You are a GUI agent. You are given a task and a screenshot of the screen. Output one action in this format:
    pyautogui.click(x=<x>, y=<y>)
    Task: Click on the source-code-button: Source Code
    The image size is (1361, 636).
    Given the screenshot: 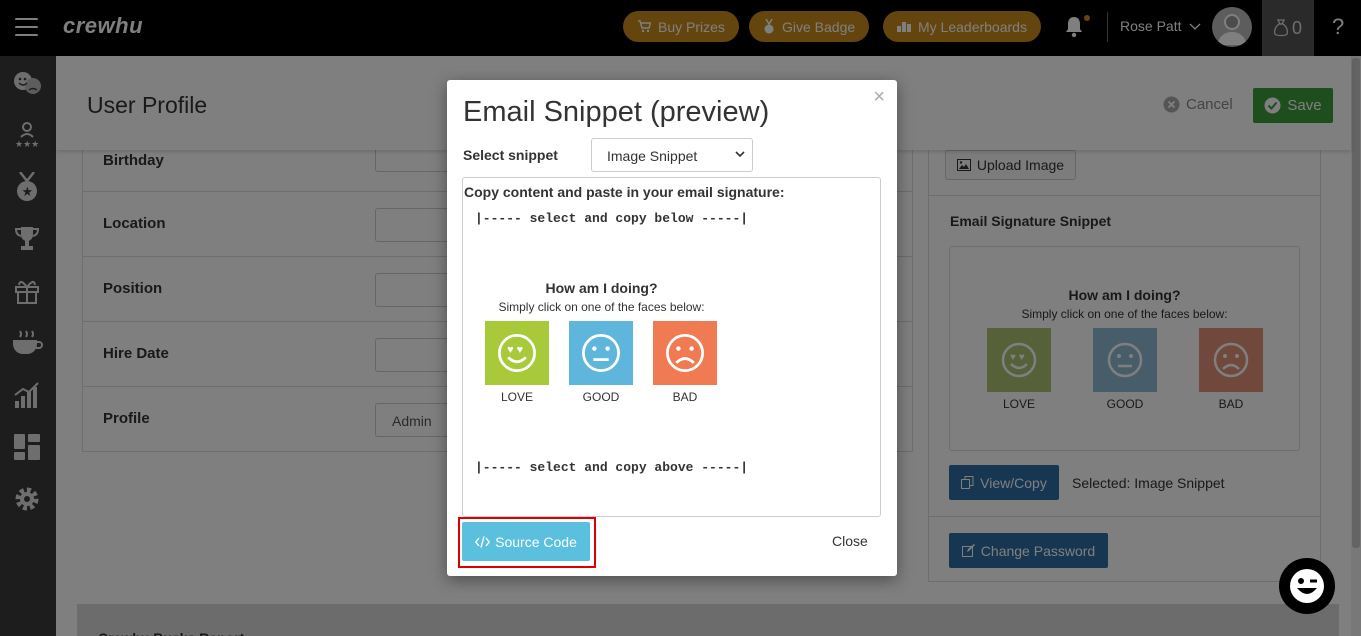 What is the action you would take?
    pyautogui.click(x=526, y=541)
    